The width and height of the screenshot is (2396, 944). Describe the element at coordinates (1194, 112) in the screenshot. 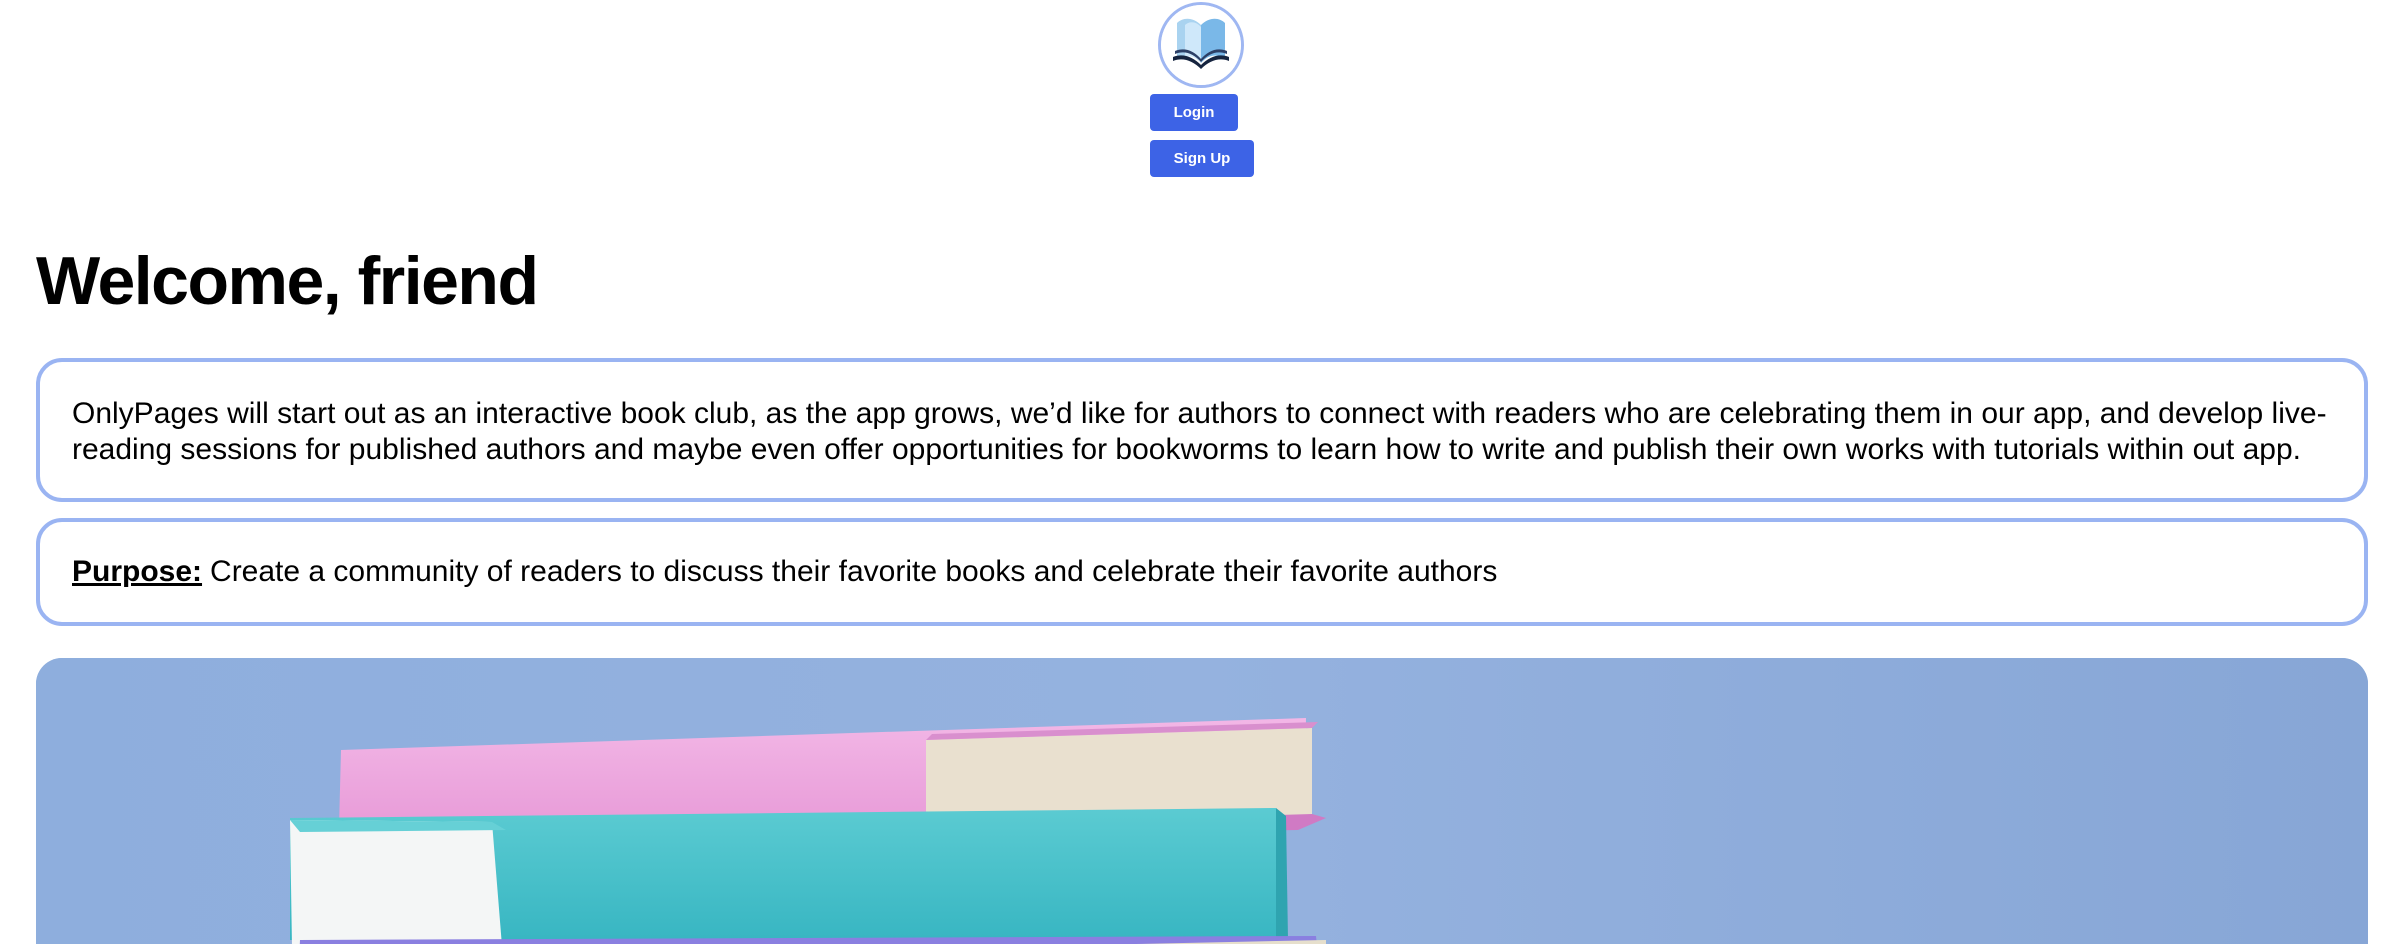

I see `login-button: Login` at that location.